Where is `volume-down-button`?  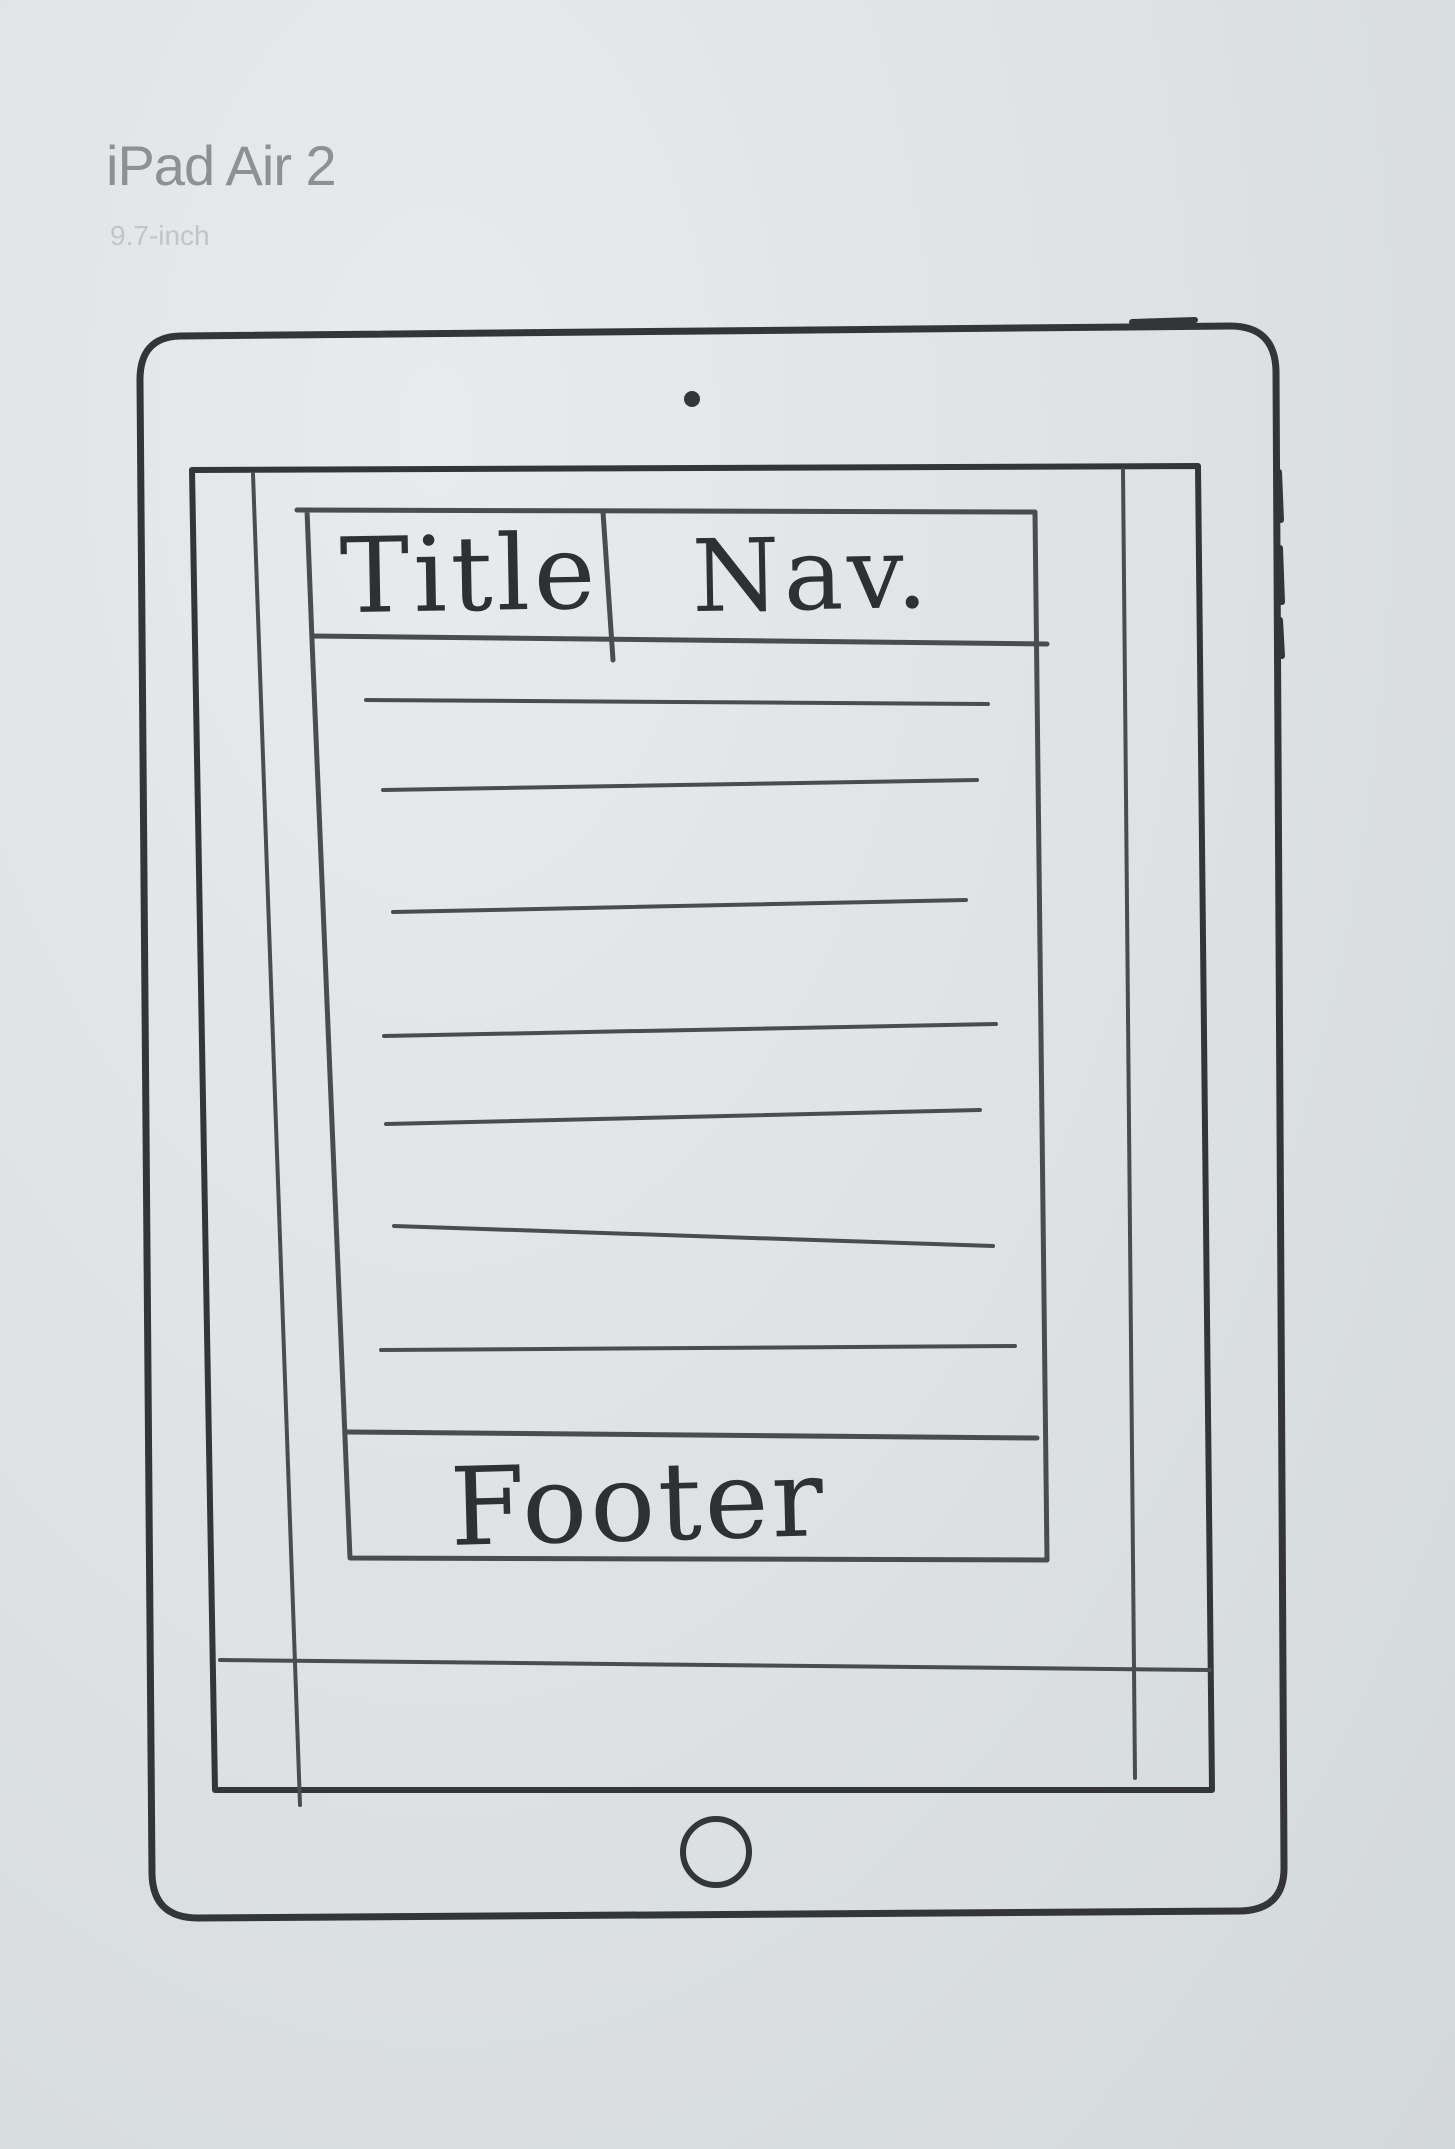
volume-down-button is located at coordinates (1281, 575).